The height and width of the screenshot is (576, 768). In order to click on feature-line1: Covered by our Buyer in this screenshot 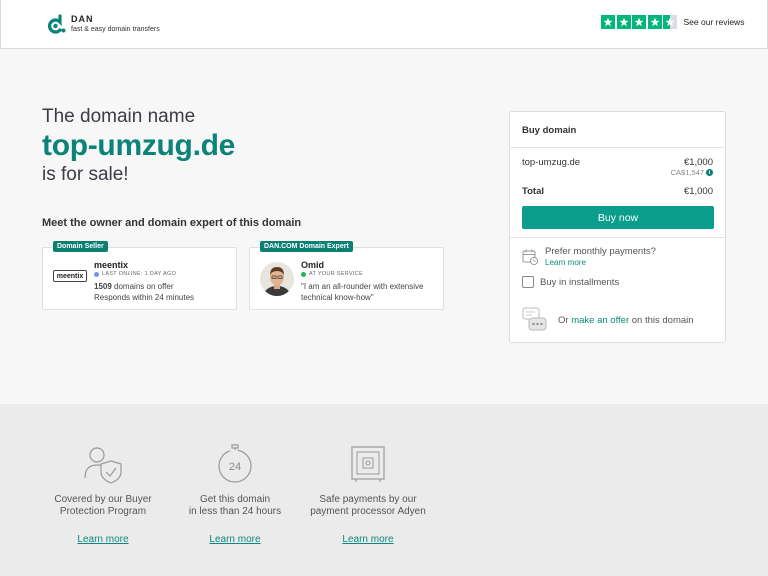, I will do `click(103, 499)`.